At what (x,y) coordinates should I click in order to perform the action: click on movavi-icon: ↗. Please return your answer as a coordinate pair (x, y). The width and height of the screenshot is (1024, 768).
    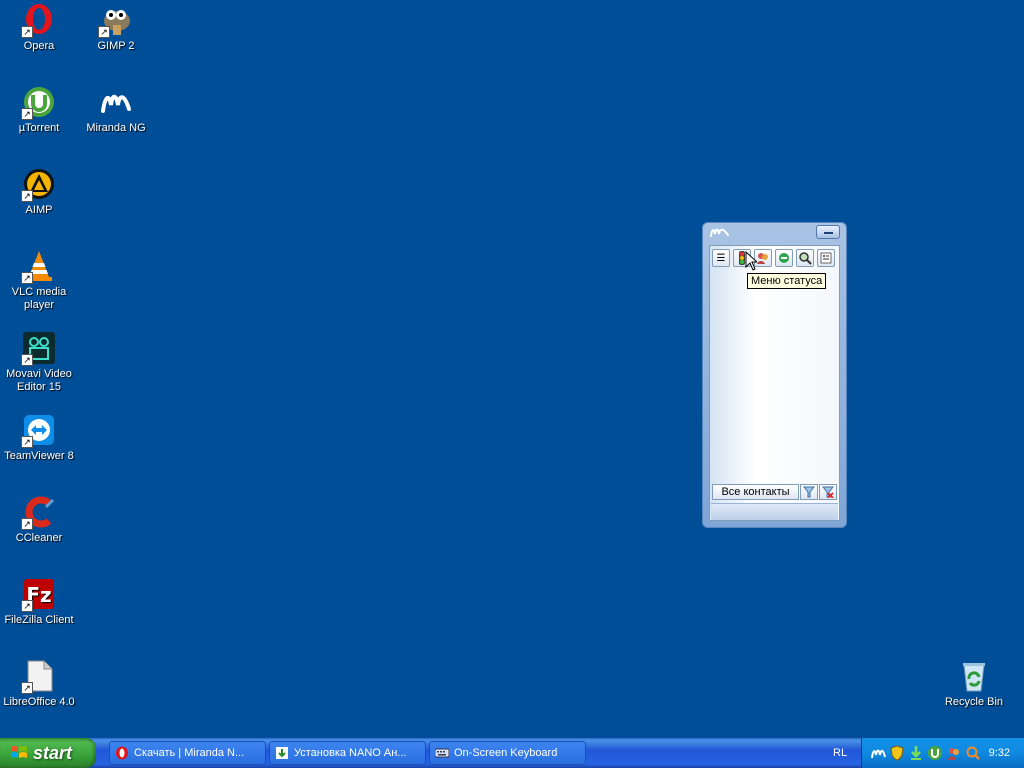
    Looking at the image, I should click on (38, 348).